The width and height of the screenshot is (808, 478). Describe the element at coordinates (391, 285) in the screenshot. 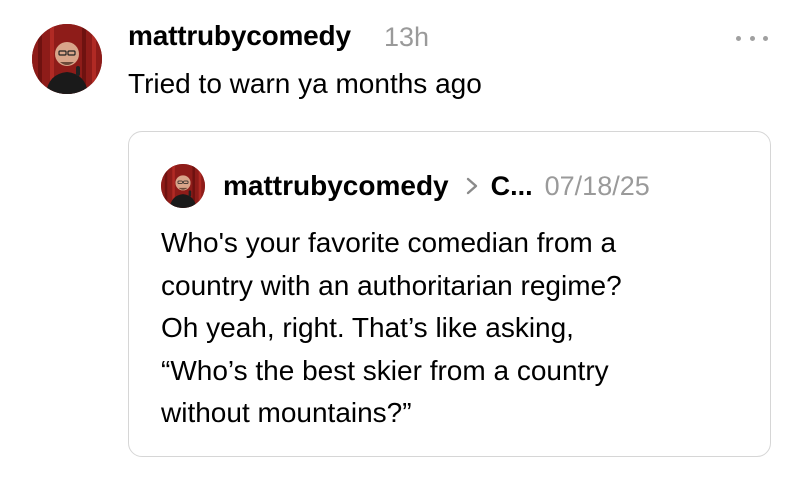

I see `quote-line: country with an authoritarian regime?` at that location.